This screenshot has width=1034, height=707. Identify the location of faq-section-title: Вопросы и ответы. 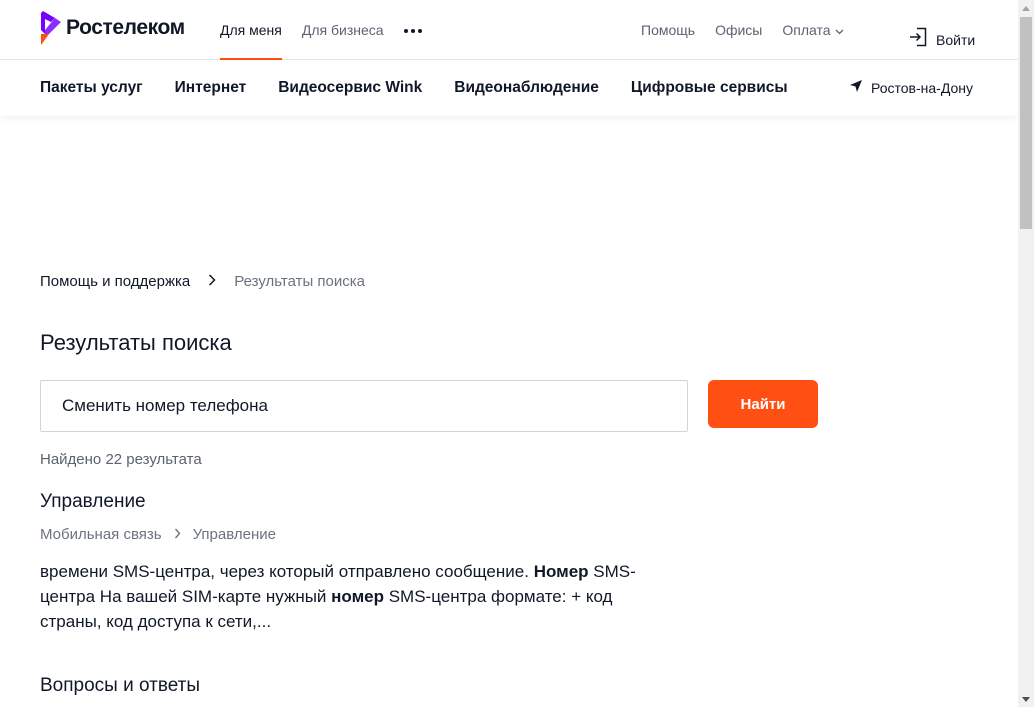
(120, 685).